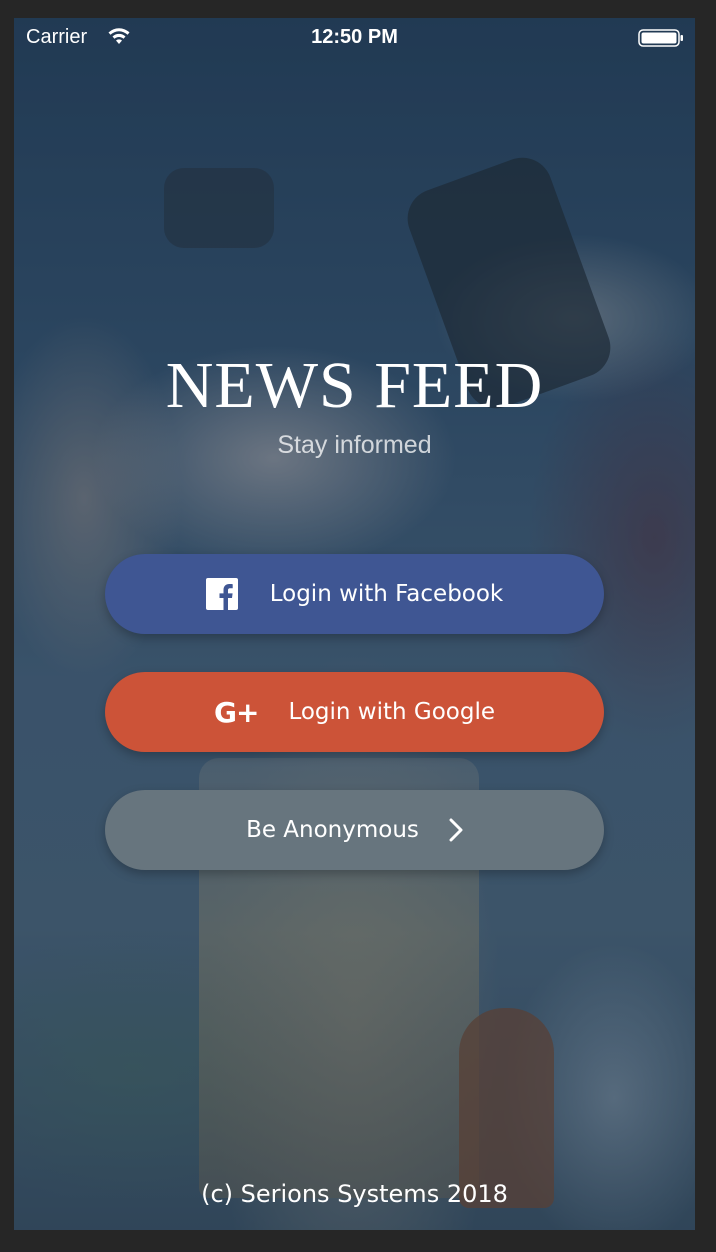 The image size is (716, 1252). Describe the element at coordinates (221, 594) in the screenshot. I see `facebook-icon` at that location.